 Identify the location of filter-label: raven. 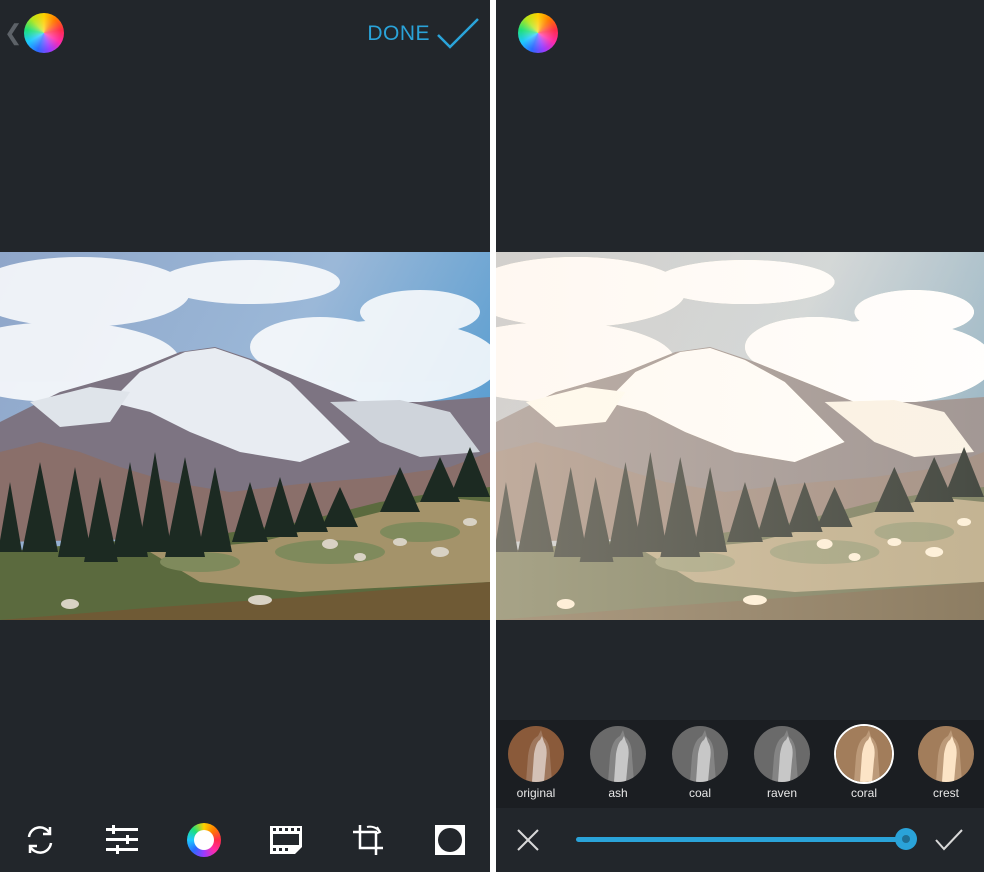
(782, 793).